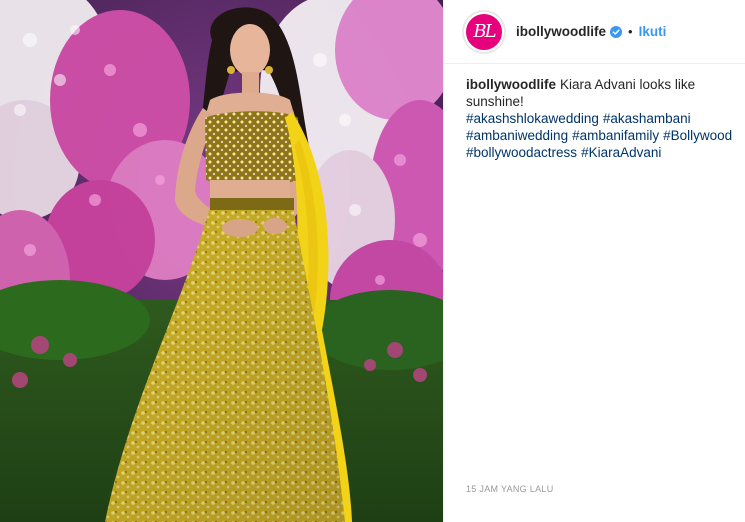  I want to click on hashtag-link: #Bollywood, so click(697, 135).